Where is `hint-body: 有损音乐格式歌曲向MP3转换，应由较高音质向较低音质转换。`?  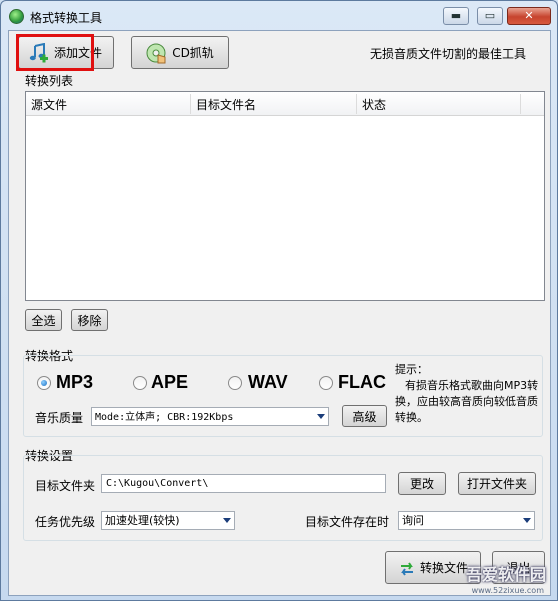 hint-body: 有损音乐格式歌曲向MP3转换，应由较高音质向较低音质转换。 is located at coordinates (467, 401).